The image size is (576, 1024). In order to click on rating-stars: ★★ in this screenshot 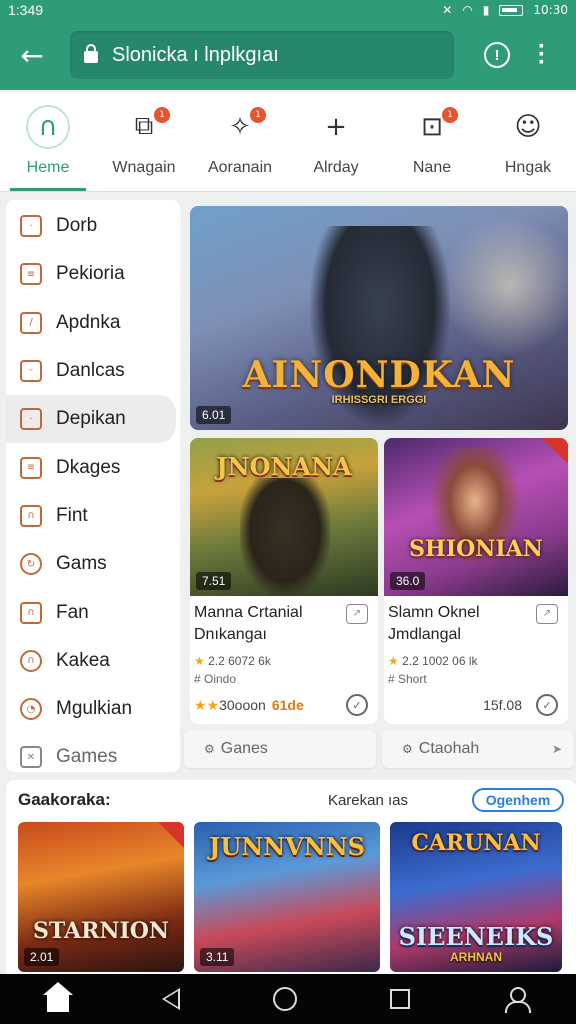, I will do `click(207, 704)`.